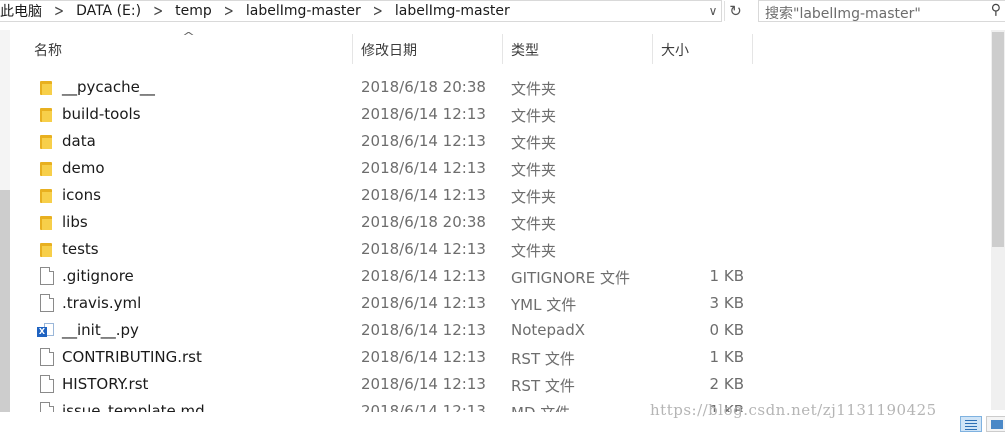 The width and height of the screenshot is (1005, 432). What do you see at coordinates (23, 11) in the screenshot?
I see `breadcrumb-this-pc: 此电脑` at bounding box center [23, 11].